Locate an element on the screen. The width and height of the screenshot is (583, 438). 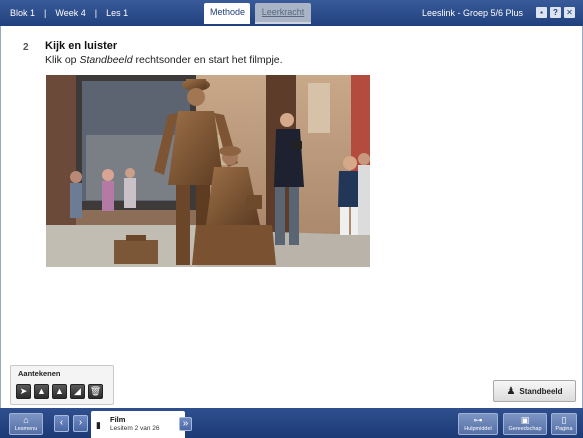
lesmenu-button: ⌂ Lesmenu is located at coordinates (26, 424).